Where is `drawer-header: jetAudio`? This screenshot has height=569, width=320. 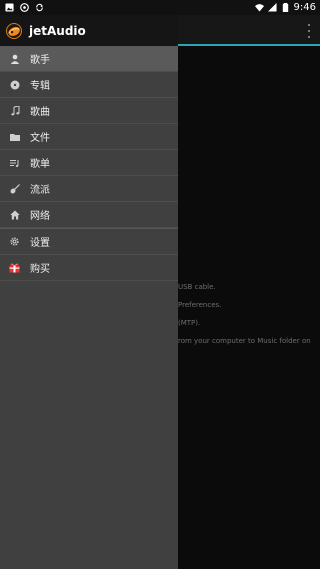 drawer-header: jetAudio is located at coordinates (89, 30).